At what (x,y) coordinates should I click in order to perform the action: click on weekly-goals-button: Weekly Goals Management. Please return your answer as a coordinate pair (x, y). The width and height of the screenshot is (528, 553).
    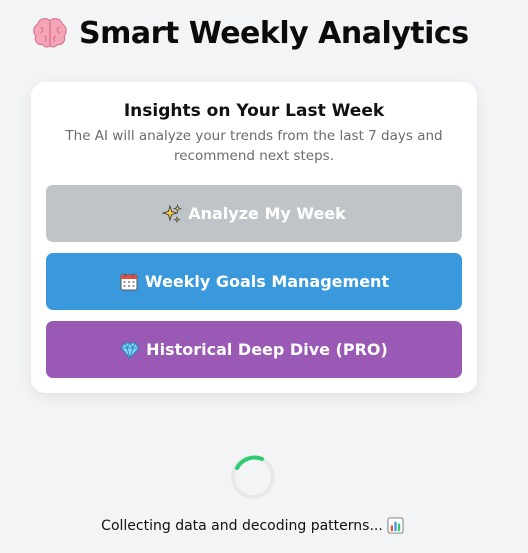
    Looking at the image, I should click on (254, 281).